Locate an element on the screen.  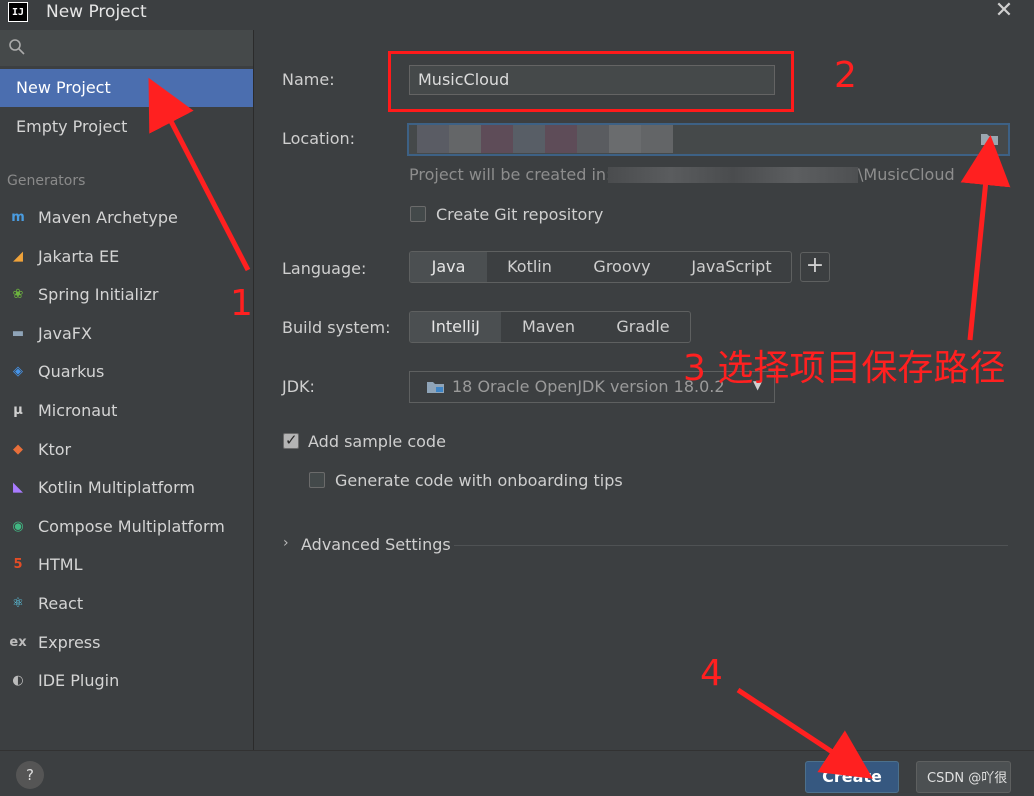
sidebar-item-label: HTML is located at coordinates (60, 565).